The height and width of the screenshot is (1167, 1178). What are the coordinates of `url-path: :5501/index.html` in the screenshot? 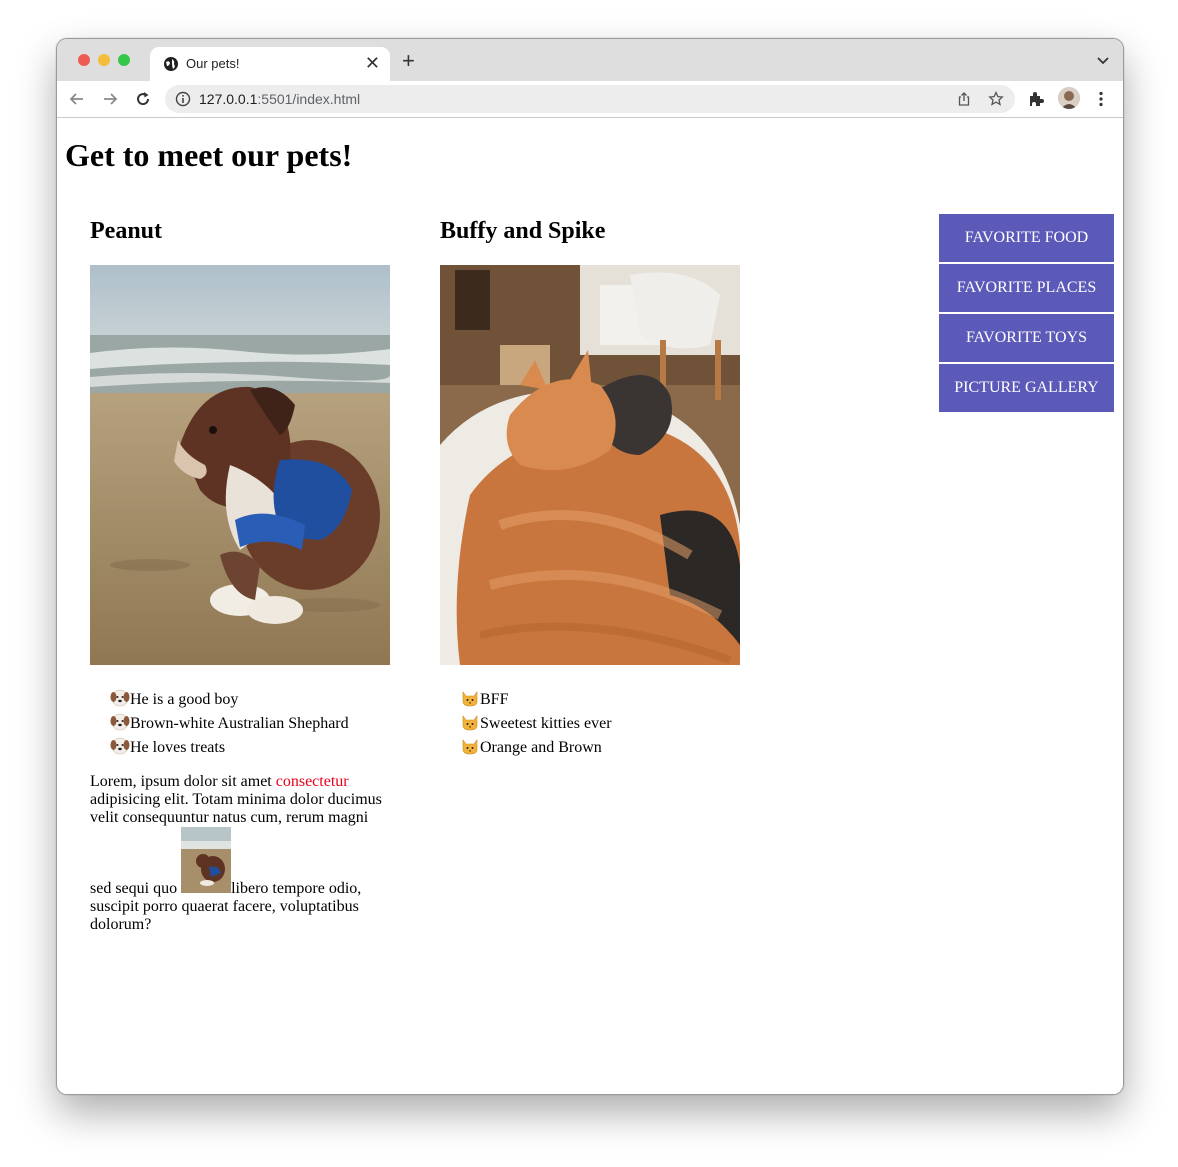 It's located at (309, 99).